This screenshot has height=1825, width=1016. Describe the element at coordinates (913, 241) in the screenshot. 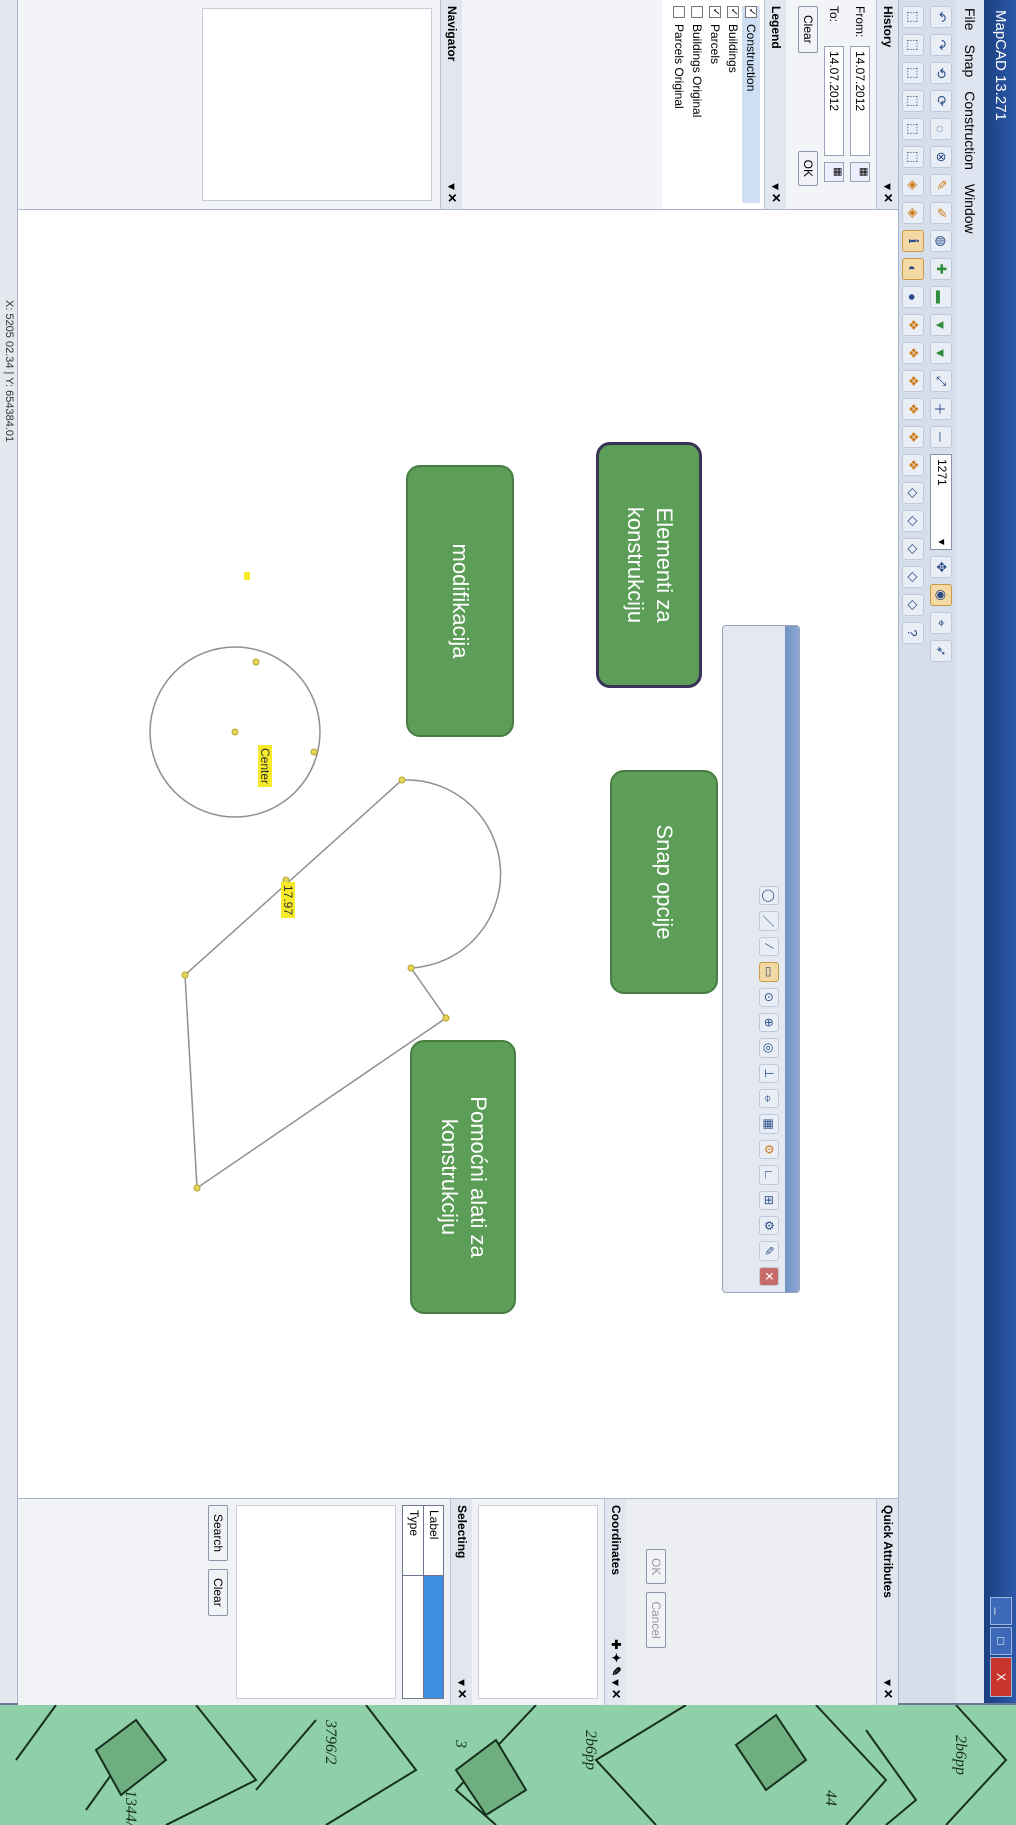

I see `info-icon: ℹ` at that location.